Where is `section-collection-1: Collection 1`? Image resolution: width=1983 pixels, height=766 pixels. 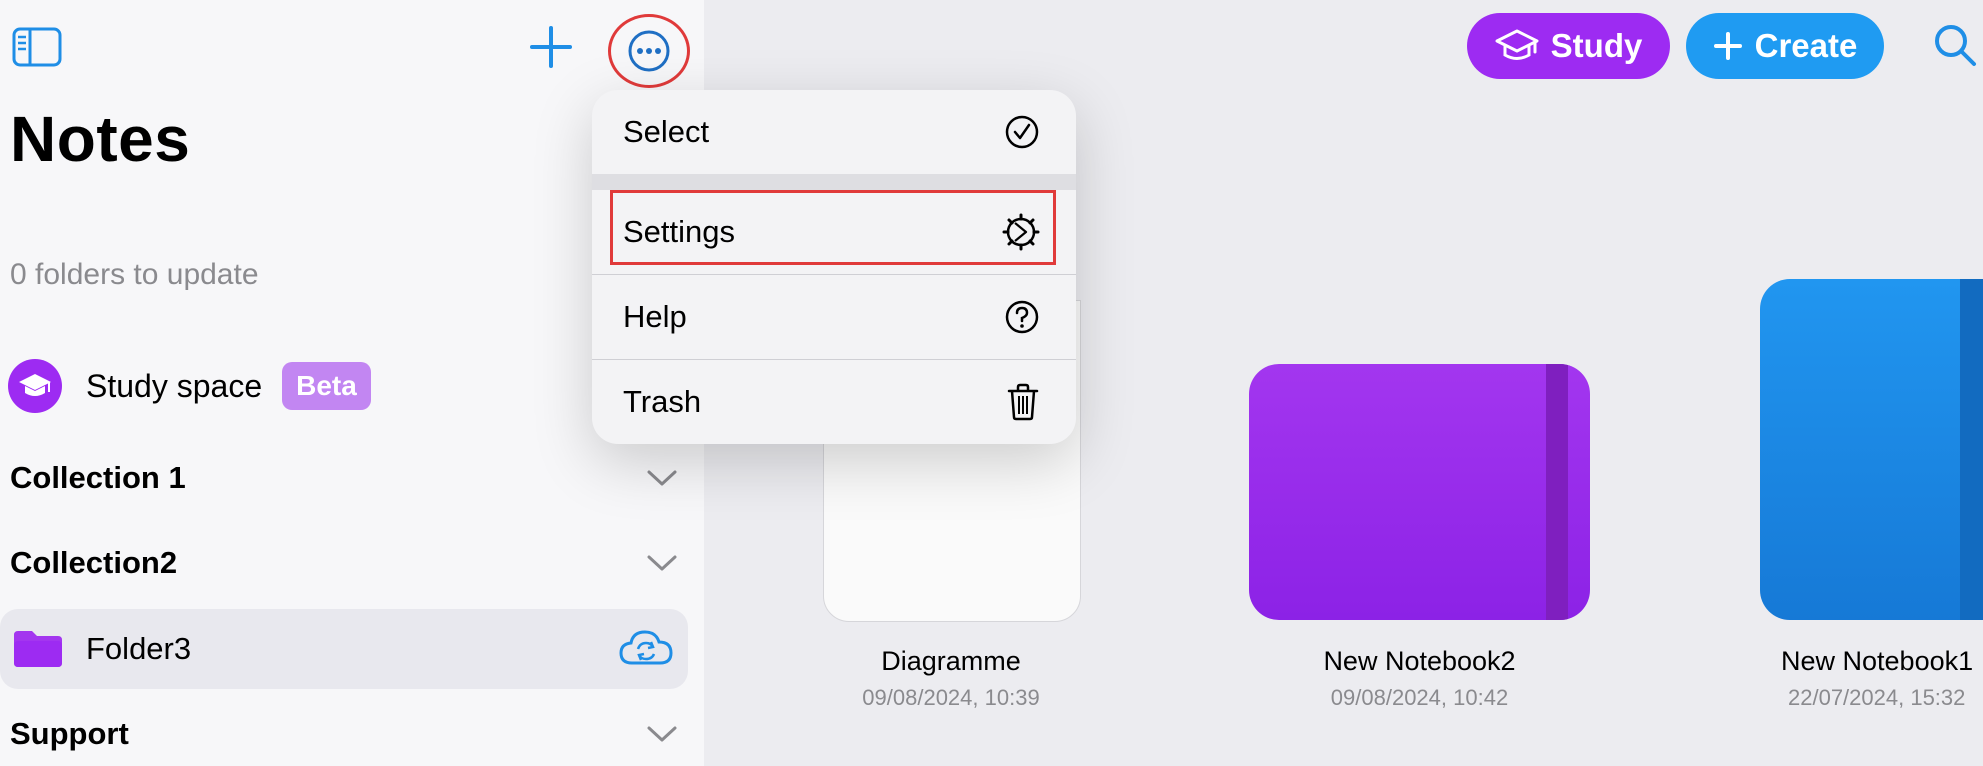 section-collection-1: Collection 1 is located at coordinates (345, 478).